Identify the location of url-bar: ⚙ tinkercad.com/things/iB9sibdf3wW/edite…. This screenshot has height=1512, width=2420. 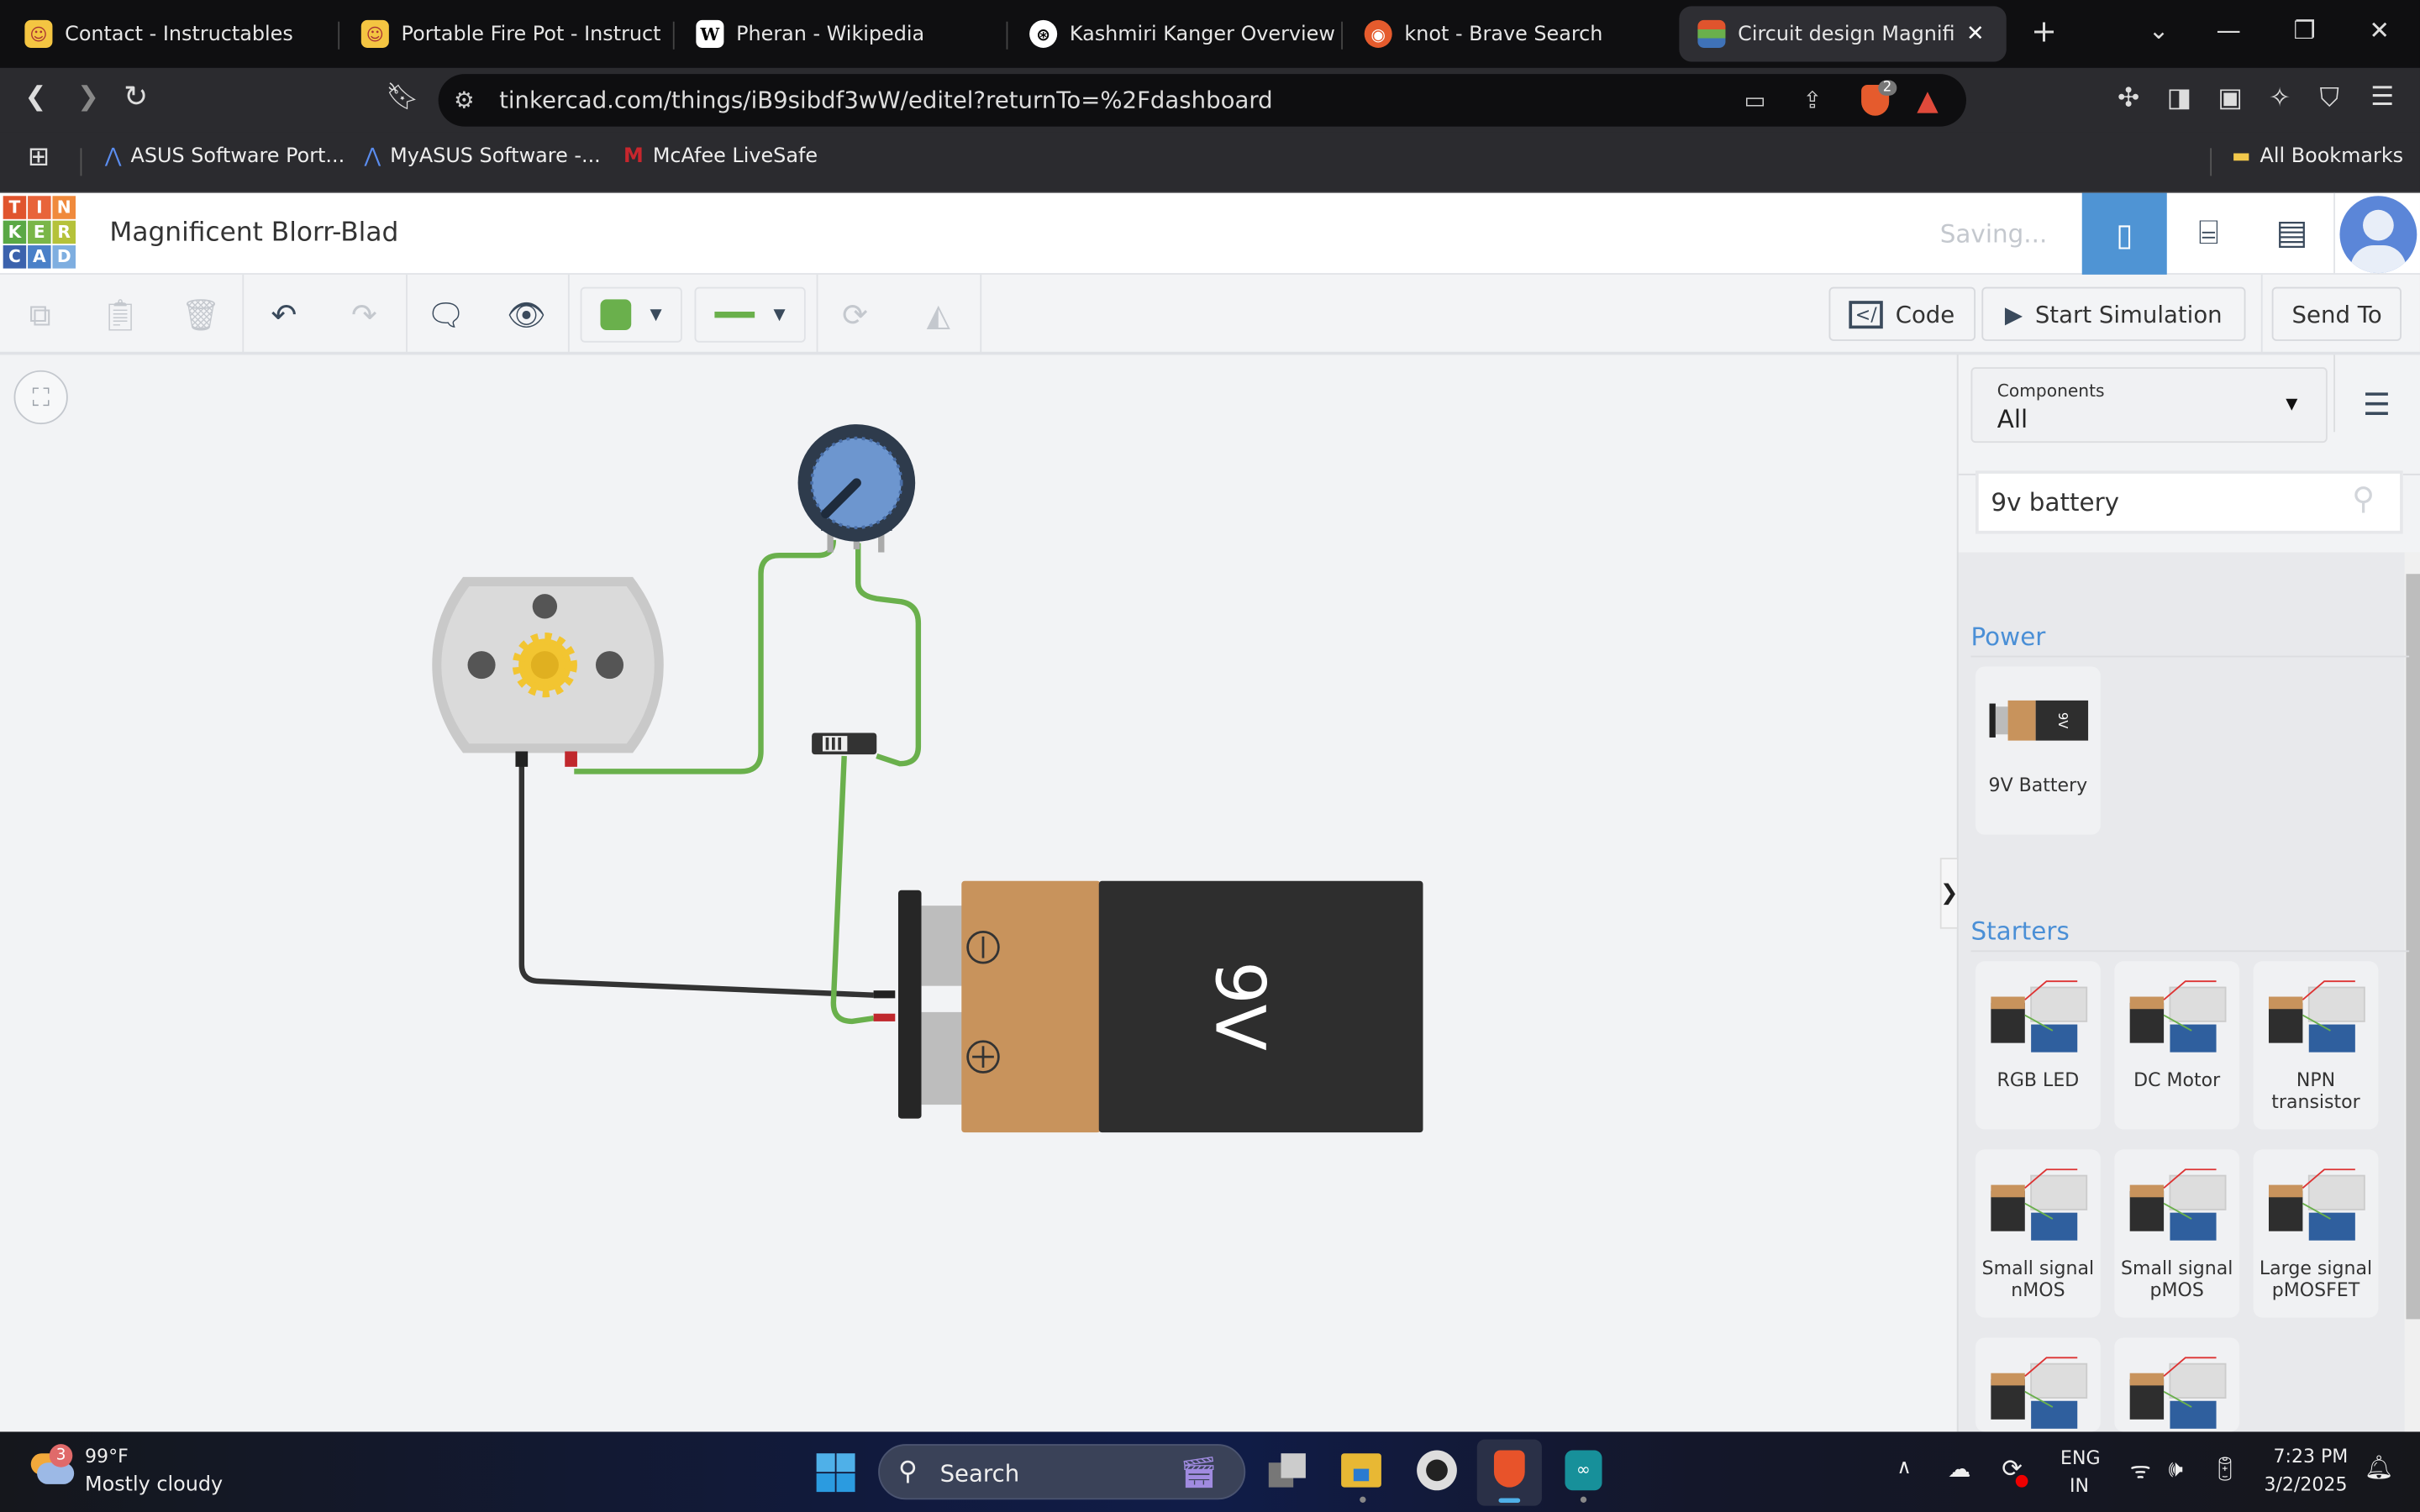
(1202, 100).